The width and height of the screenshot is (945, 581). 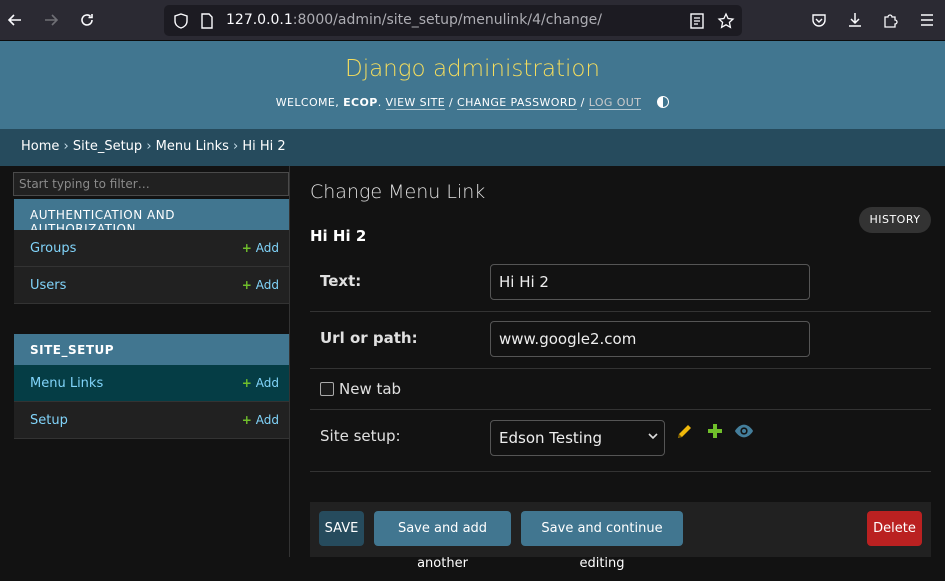 I want to click on reader-view-icon, so click(x=697, y=21).